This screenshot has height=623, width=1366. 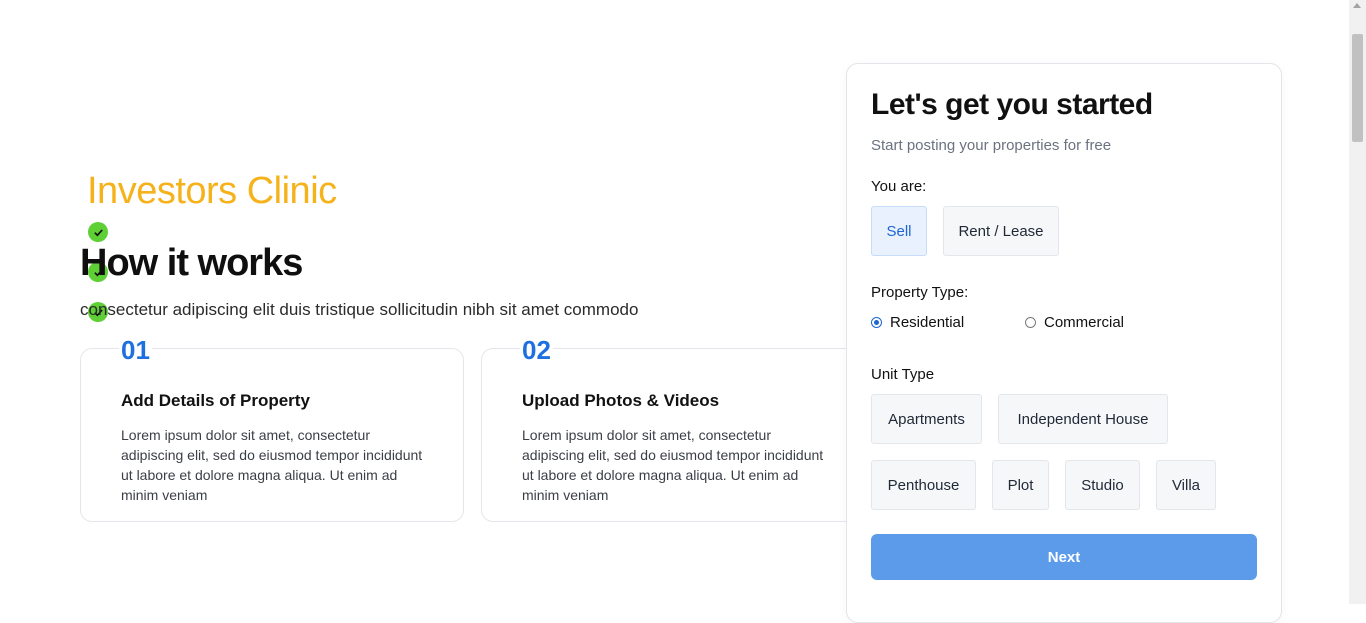 I want to click on brand-logo: Investors Clinic, so click(x=212, y=191).